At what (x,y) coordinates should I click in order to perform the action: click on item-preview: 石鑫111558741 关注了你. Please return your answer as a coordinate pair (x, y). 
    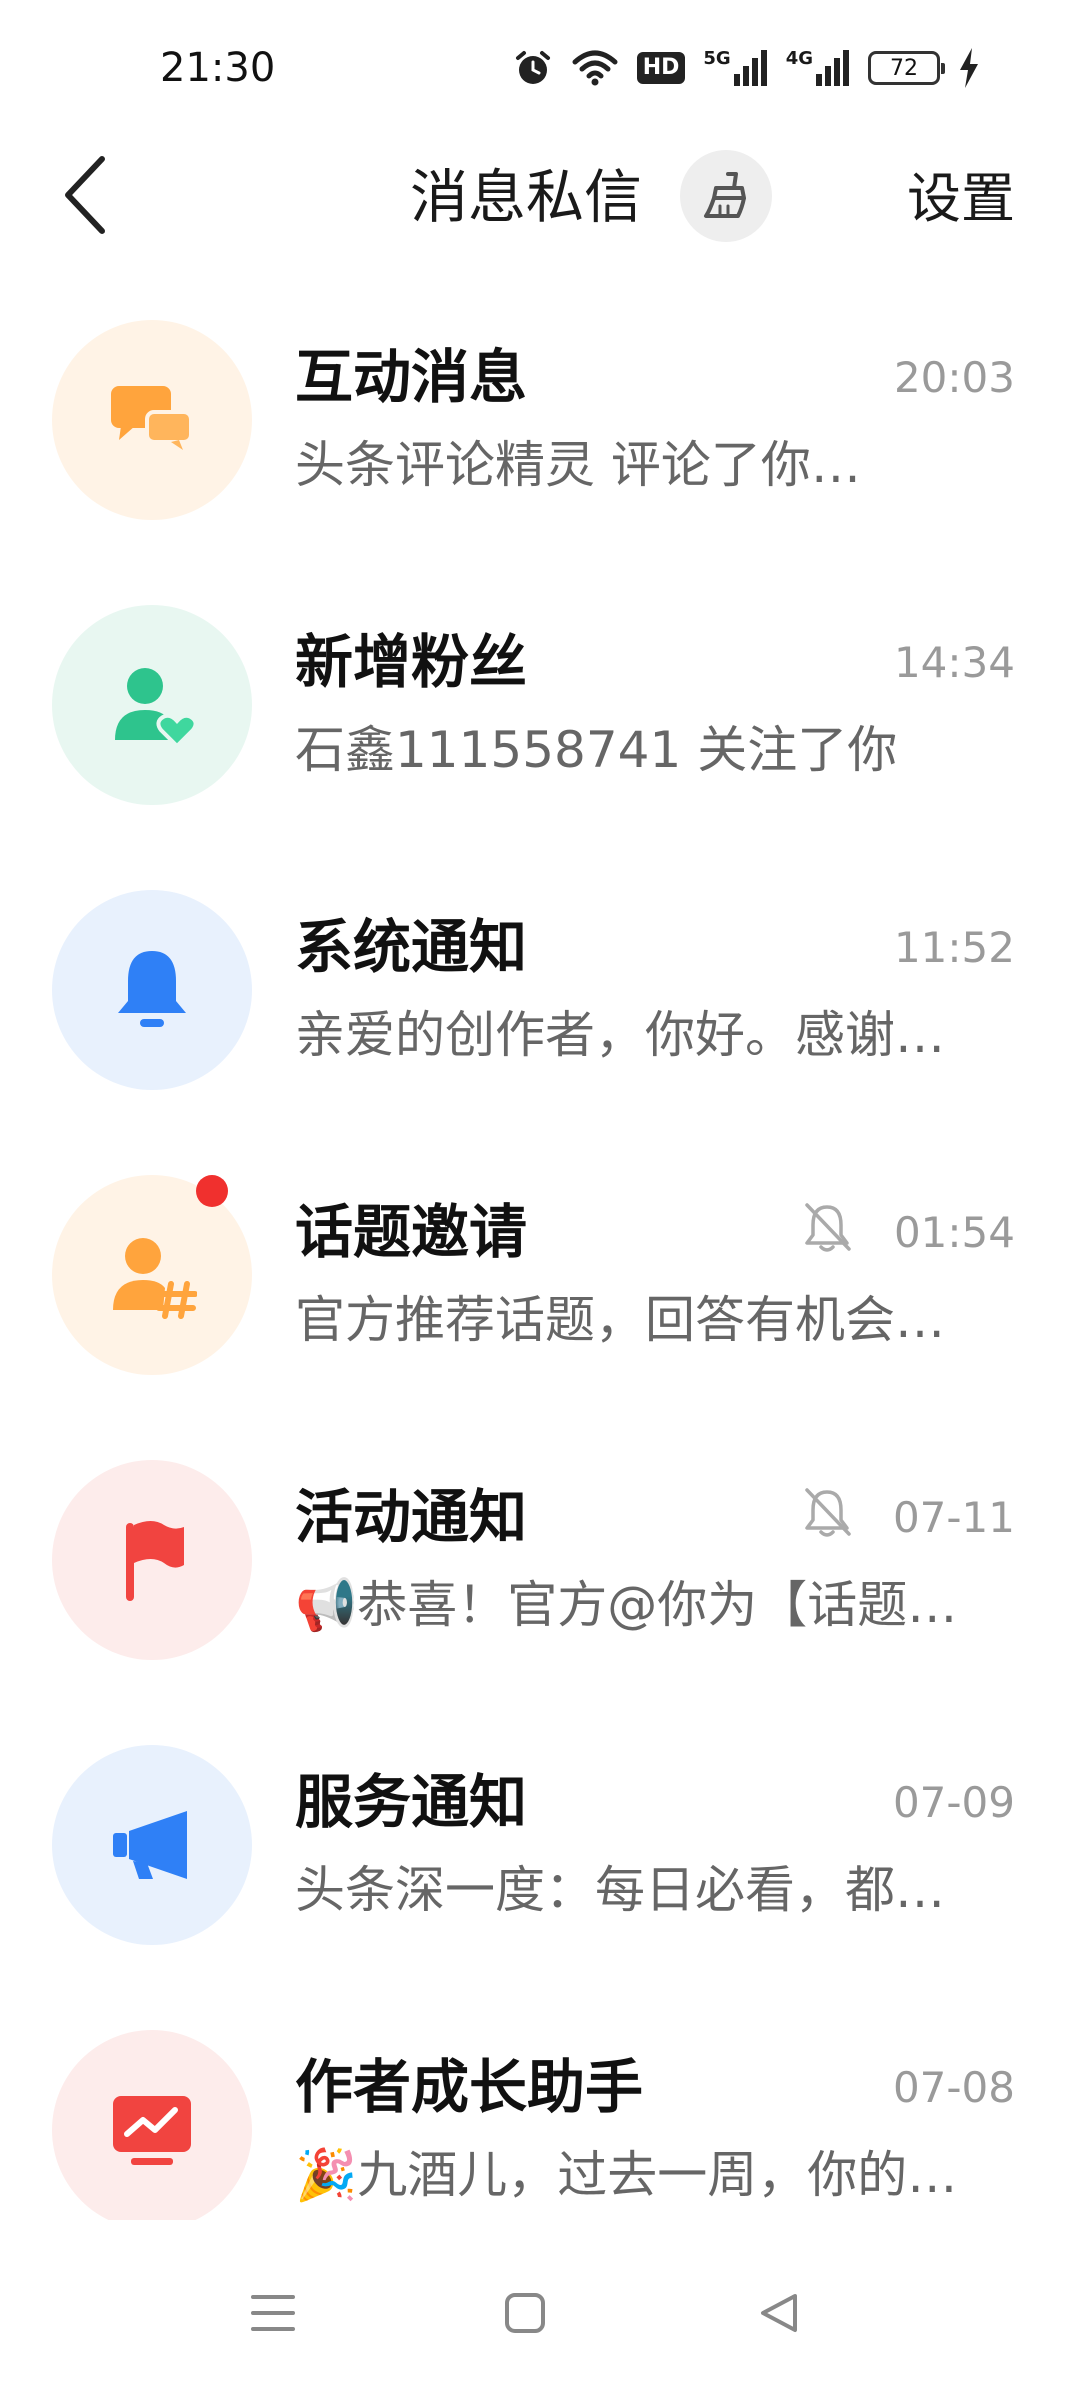
    Looking at the image, I should click on (596, 750).